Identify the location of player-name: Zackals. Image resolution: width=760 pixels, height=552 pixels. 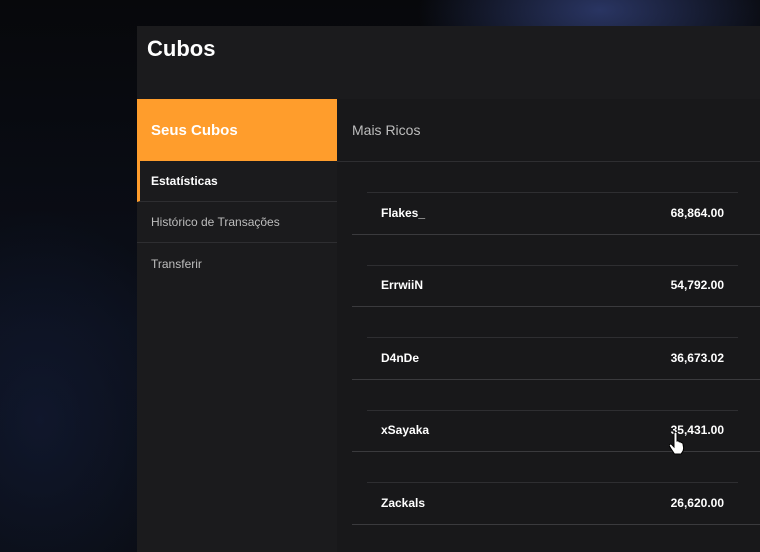
(403, 502).